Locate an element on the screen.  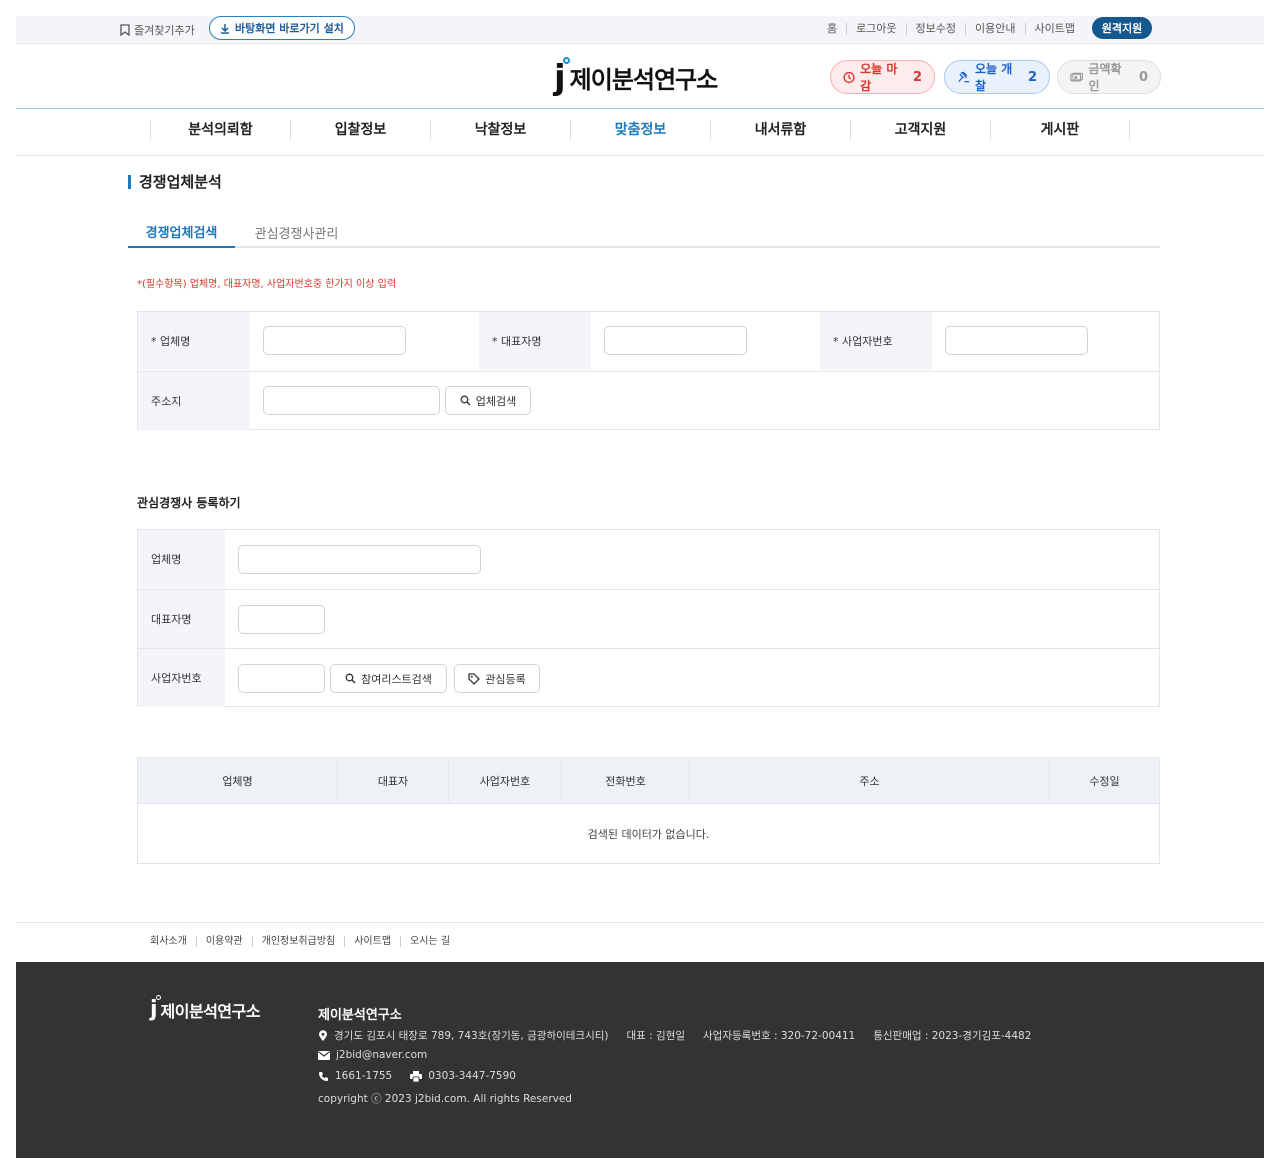
footer-email: j2bid@naver.com is located at coordinates (381, 1055).